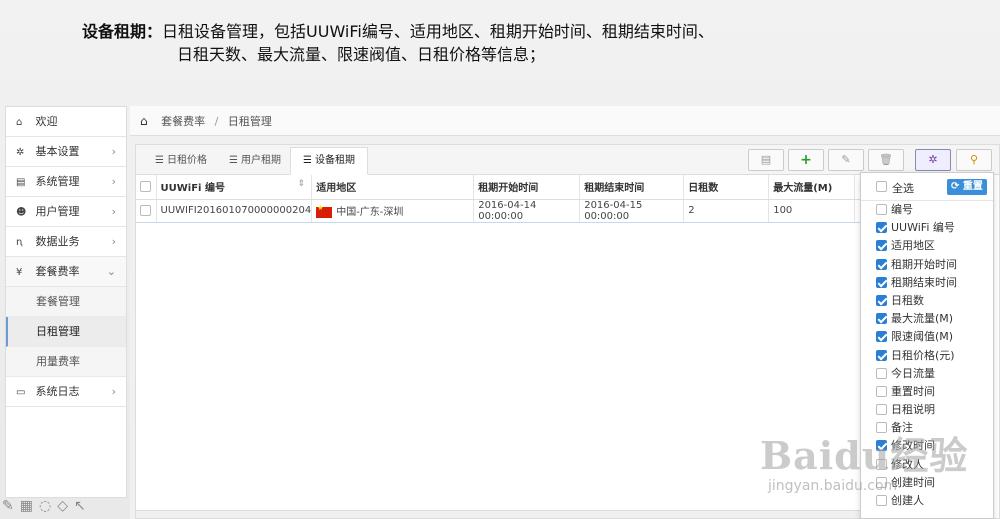 The image size is (1000, 519). I want to click on column-option-label: 编号, so click(902, 209).